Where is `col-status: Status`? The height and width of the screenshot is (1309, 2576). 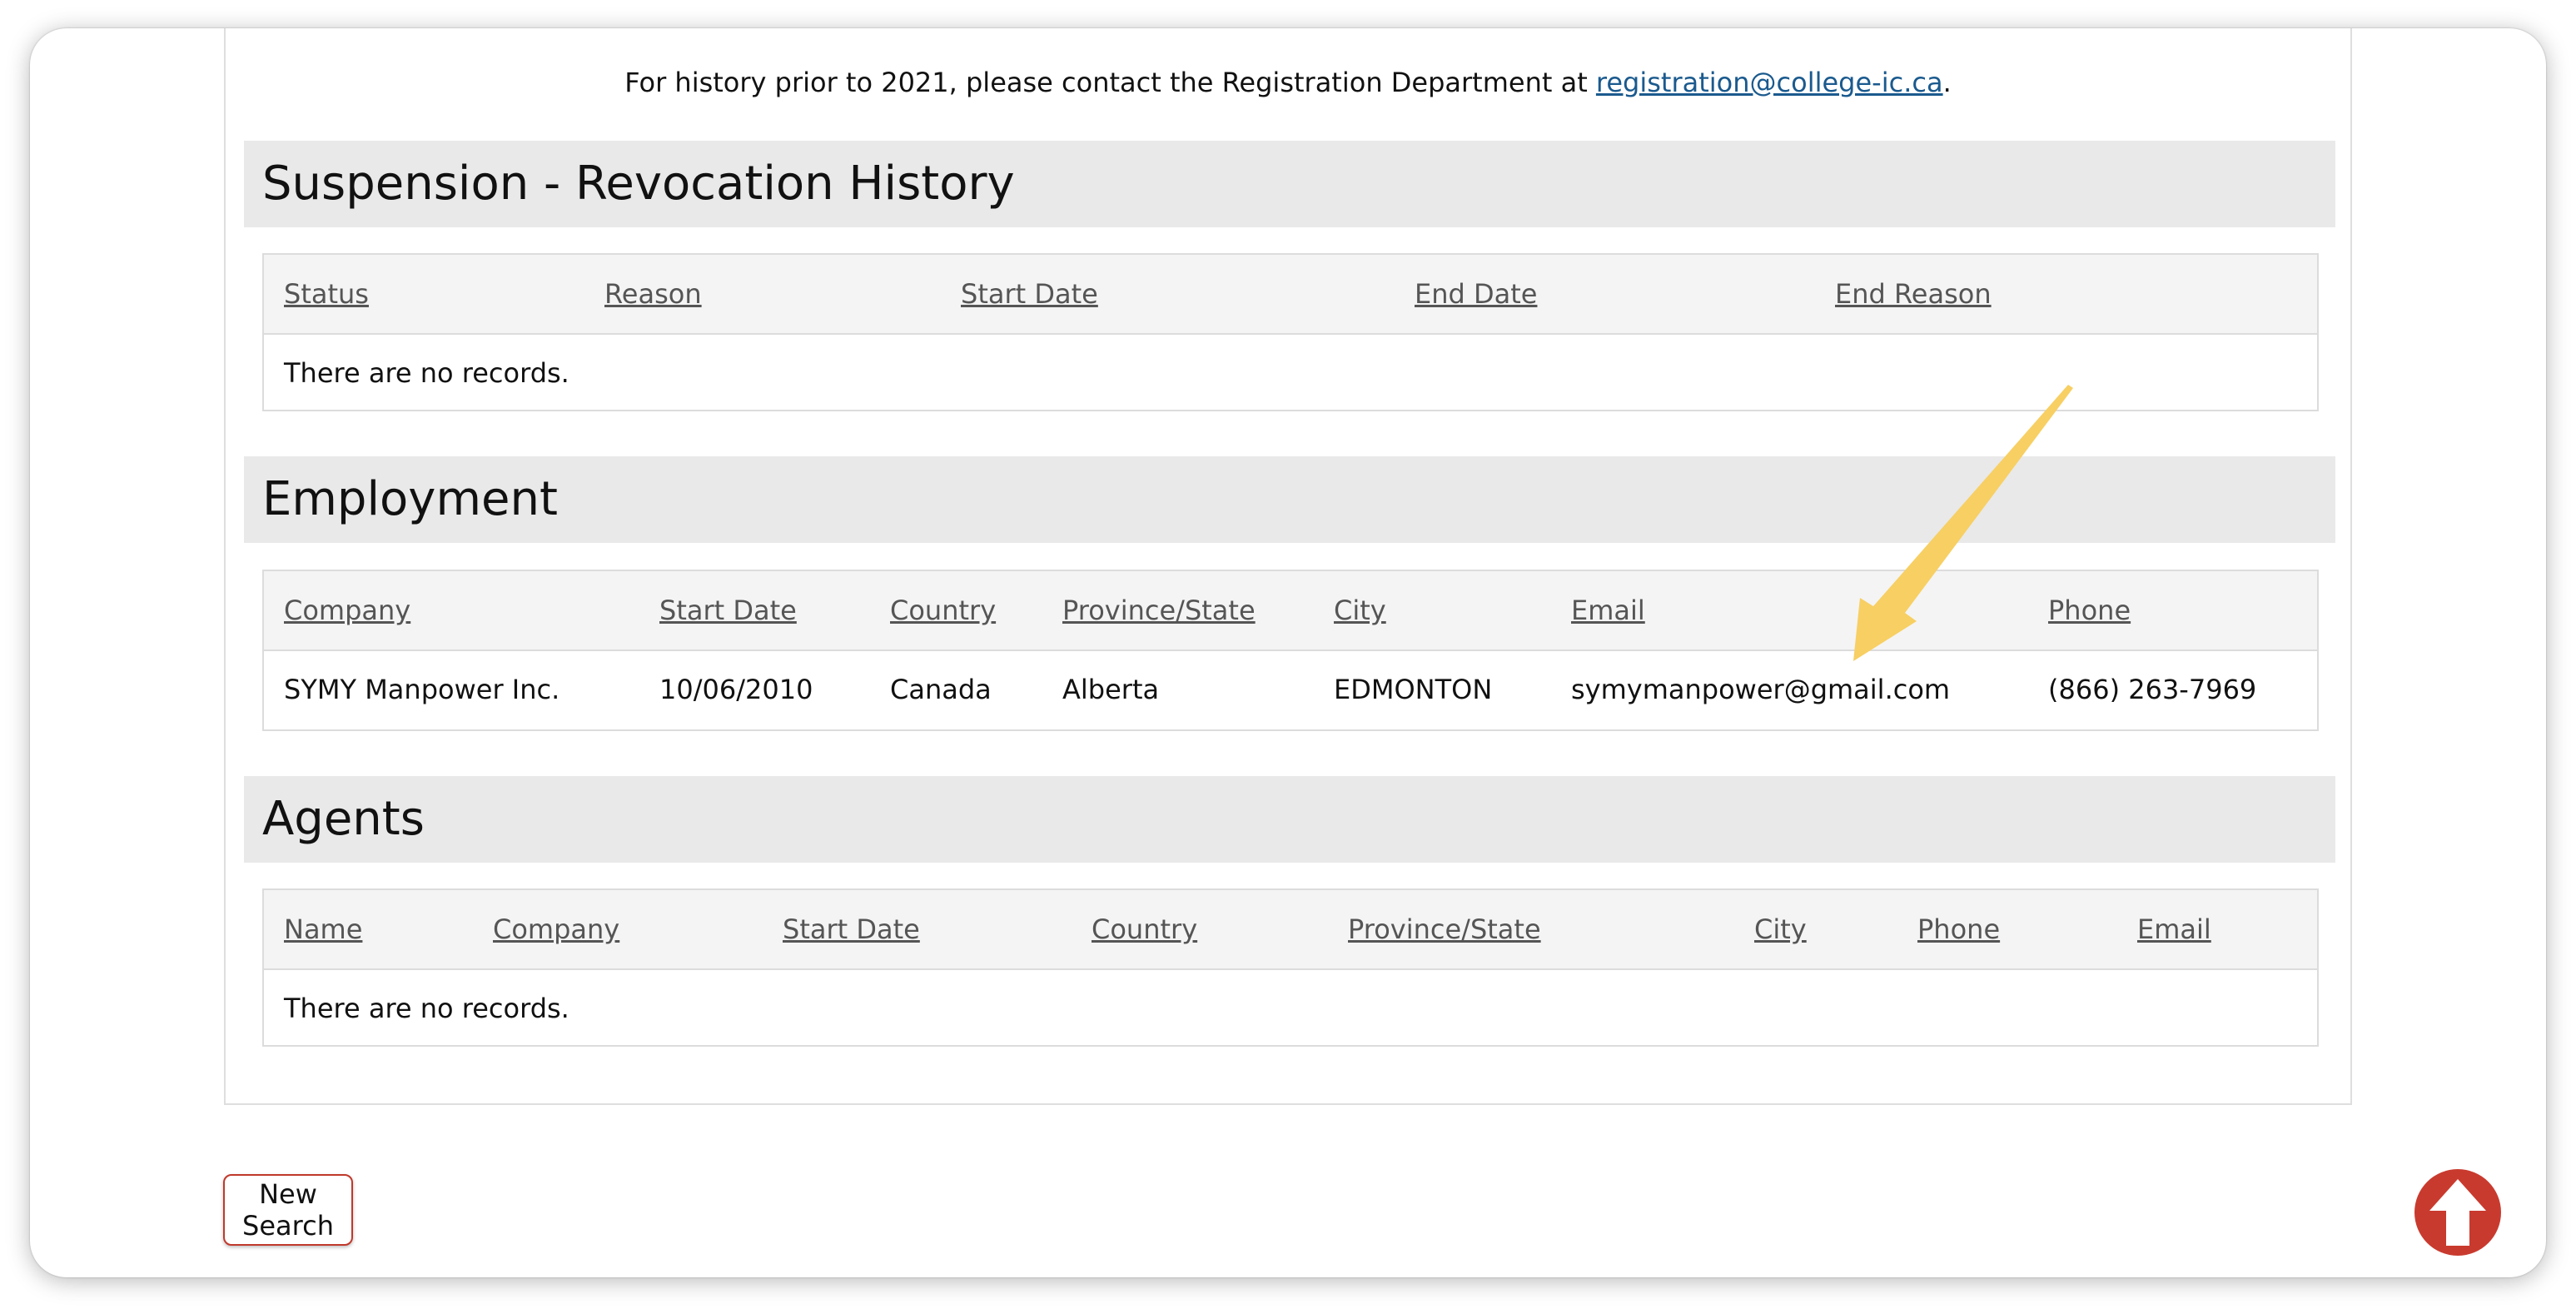 col-status: Status is located at coordinates (326, 294).